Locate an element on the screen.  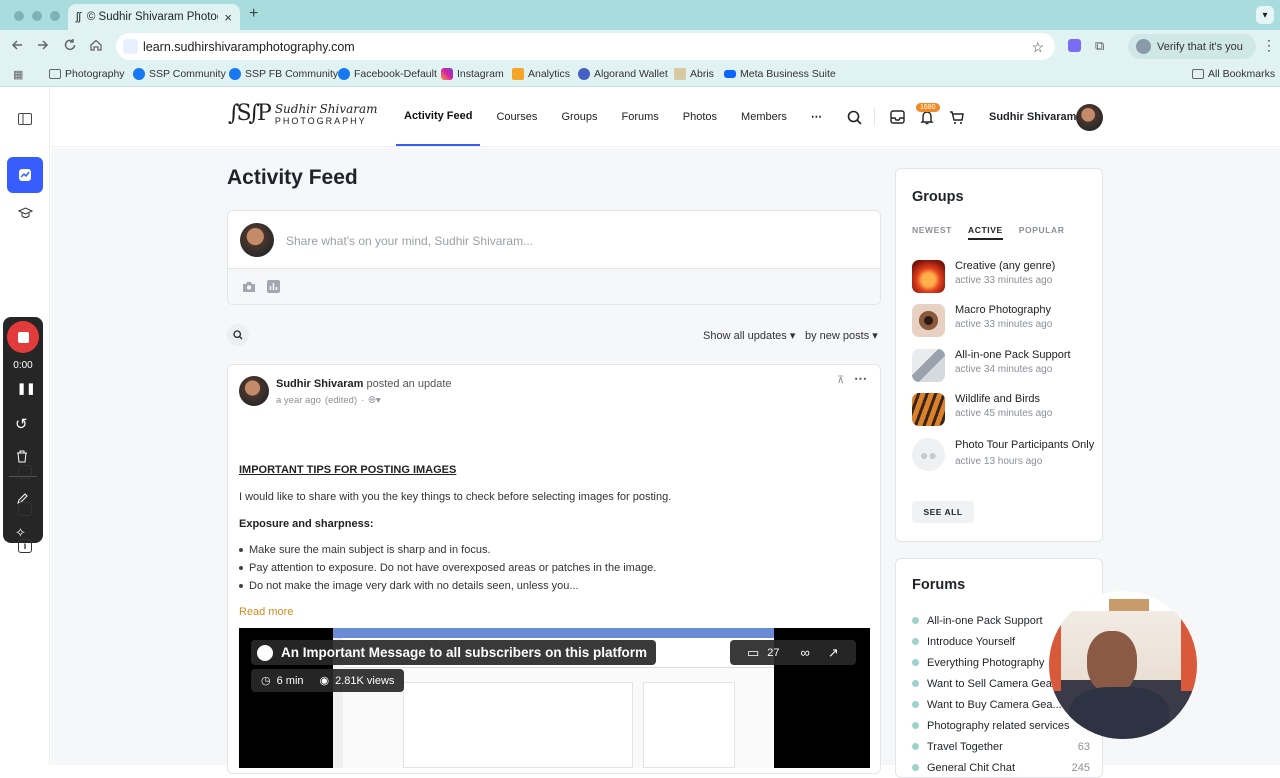
tab-newest: NEWEST is located at coordinates (932, 232).